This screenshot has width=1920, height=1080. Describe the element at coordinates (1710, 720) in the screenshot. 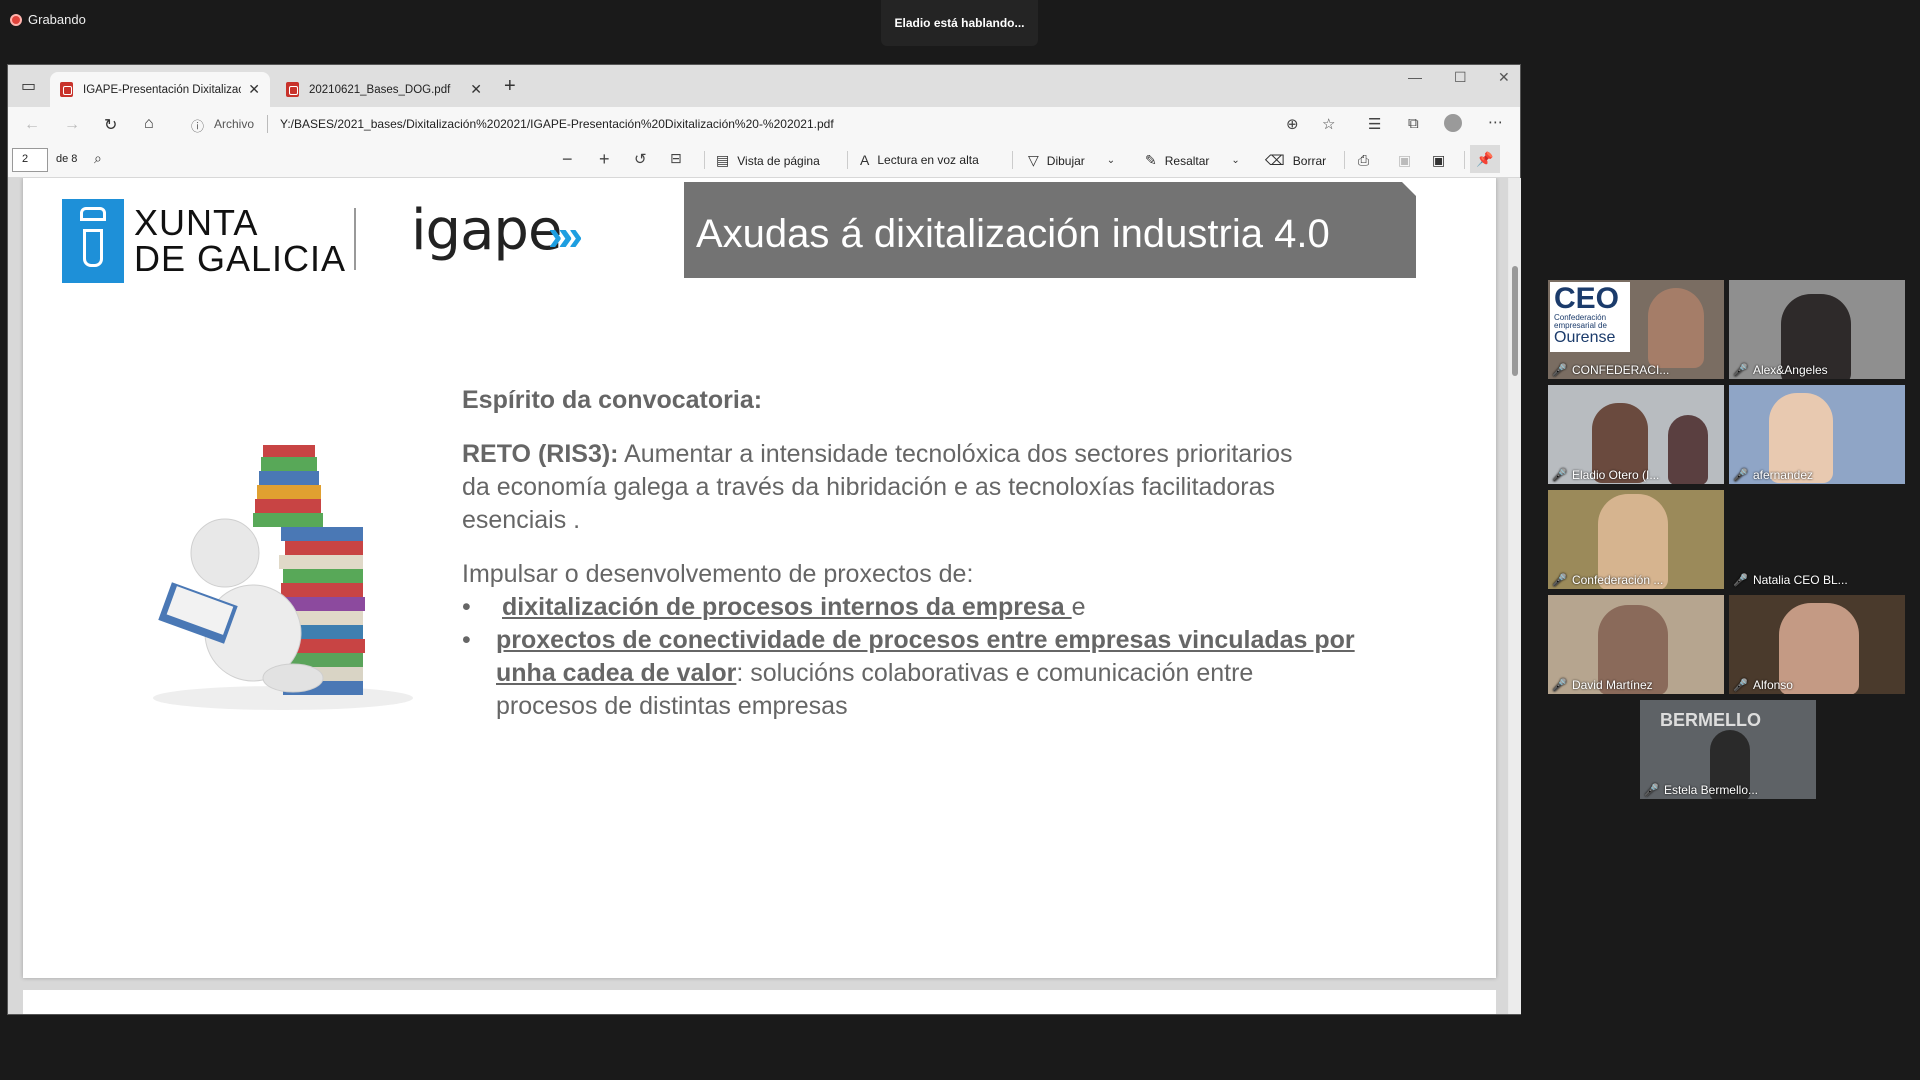

I see `bermello-logo: BERMELLO` at that location.